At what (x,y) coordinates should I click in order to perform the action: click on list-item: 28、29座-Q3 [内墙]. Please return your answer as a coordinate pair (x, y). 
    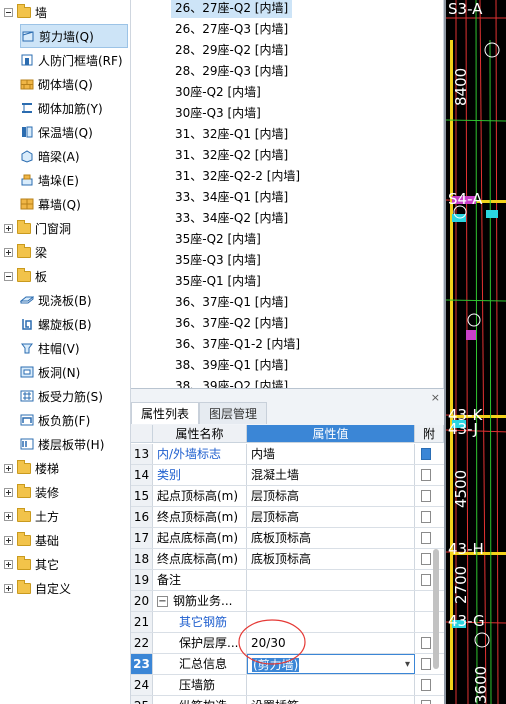
    Looking at the image, I should click on (231, 71).